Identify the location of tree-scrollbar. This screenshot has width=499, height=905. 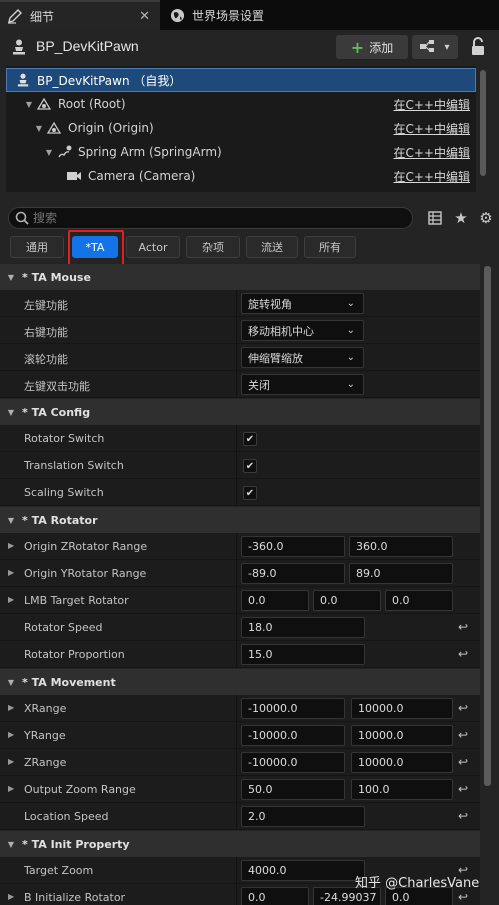
(483, 123).